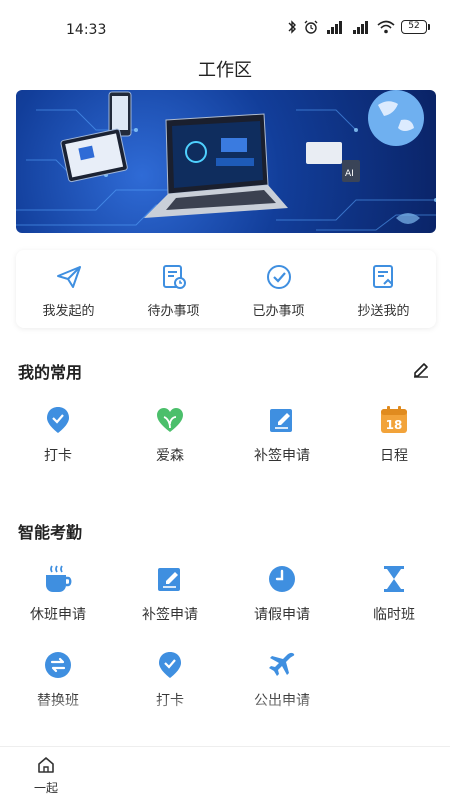 The width and height of the screenshot is (450, 800). I want to click on paper-plane-icon, so click(69, 277).